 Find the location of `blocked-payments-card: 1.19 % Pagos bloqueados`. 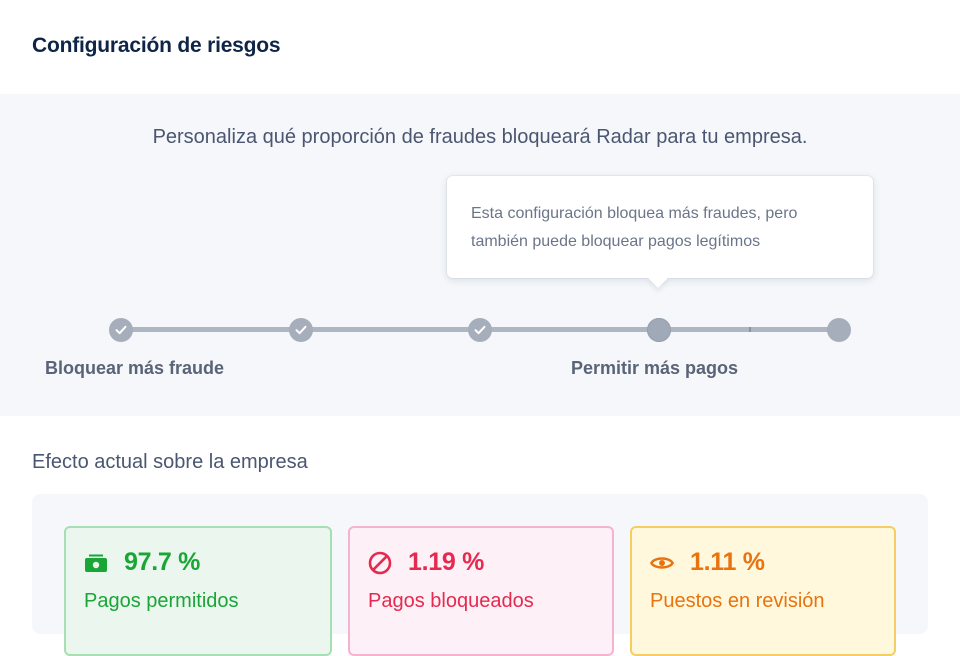

blocked-payments-card: 1.19 % Pagos bloqueados is located at coordinates (481, 591).